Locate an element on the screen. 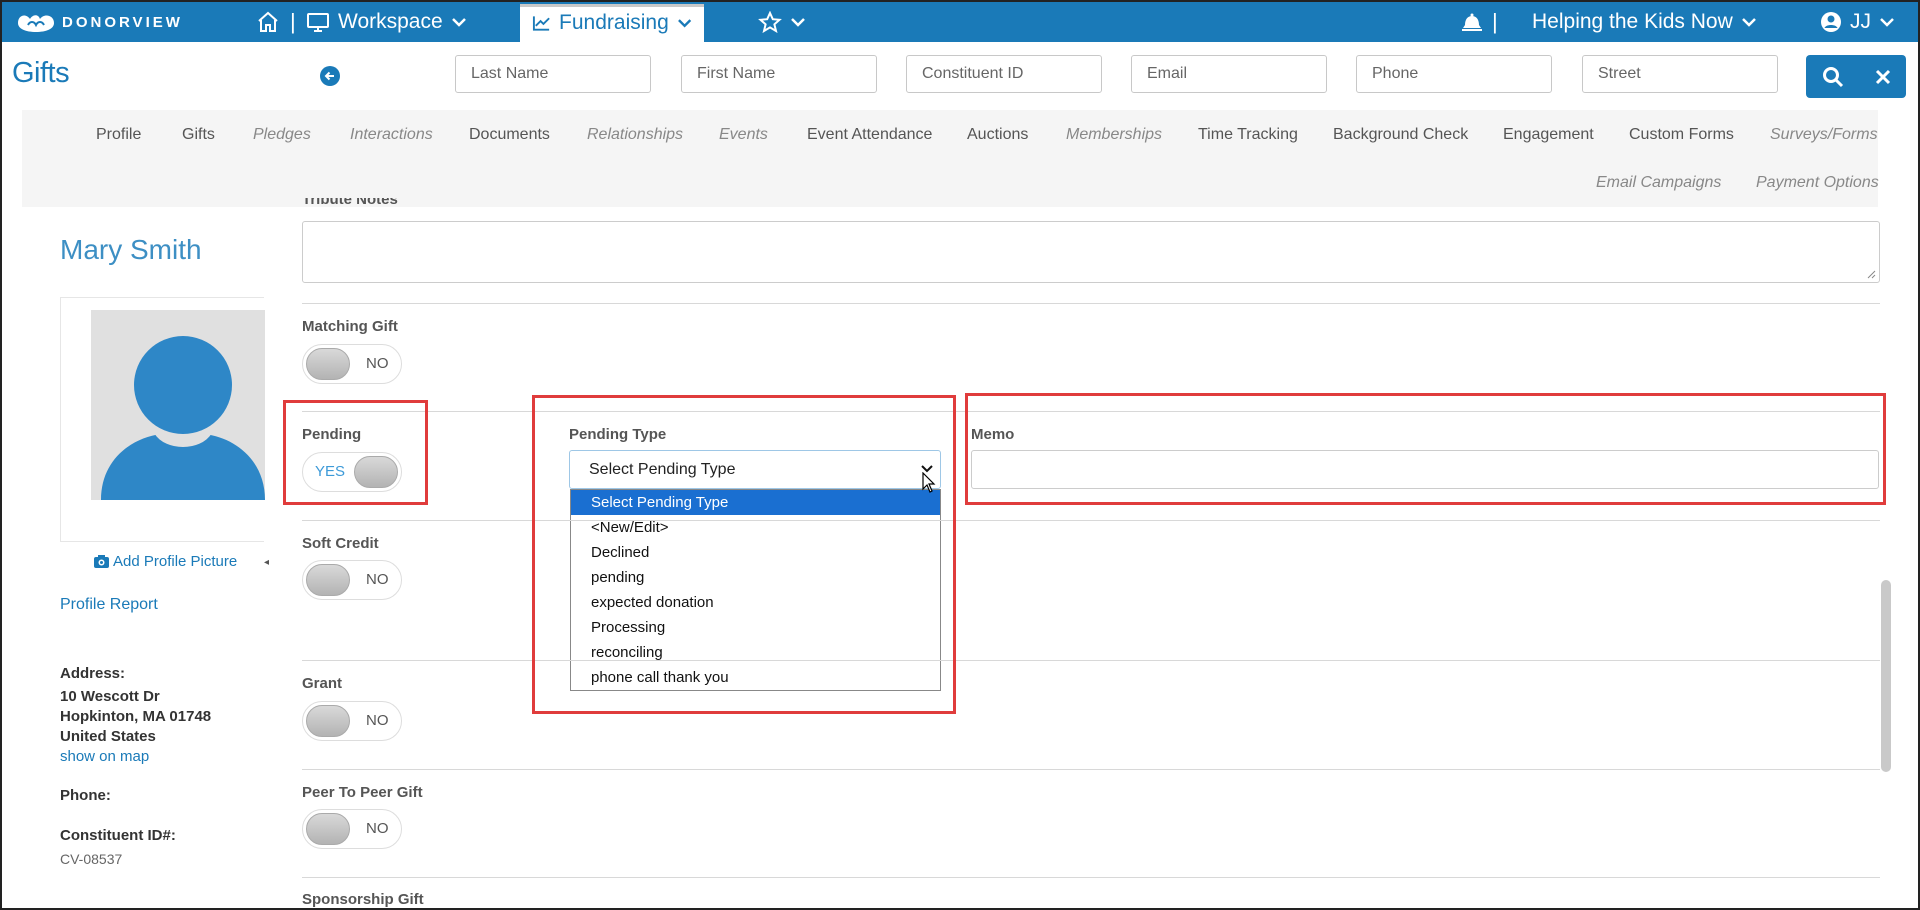 This screenshot has height=910, width=1920. home-button is located at coordinates (268, 22).